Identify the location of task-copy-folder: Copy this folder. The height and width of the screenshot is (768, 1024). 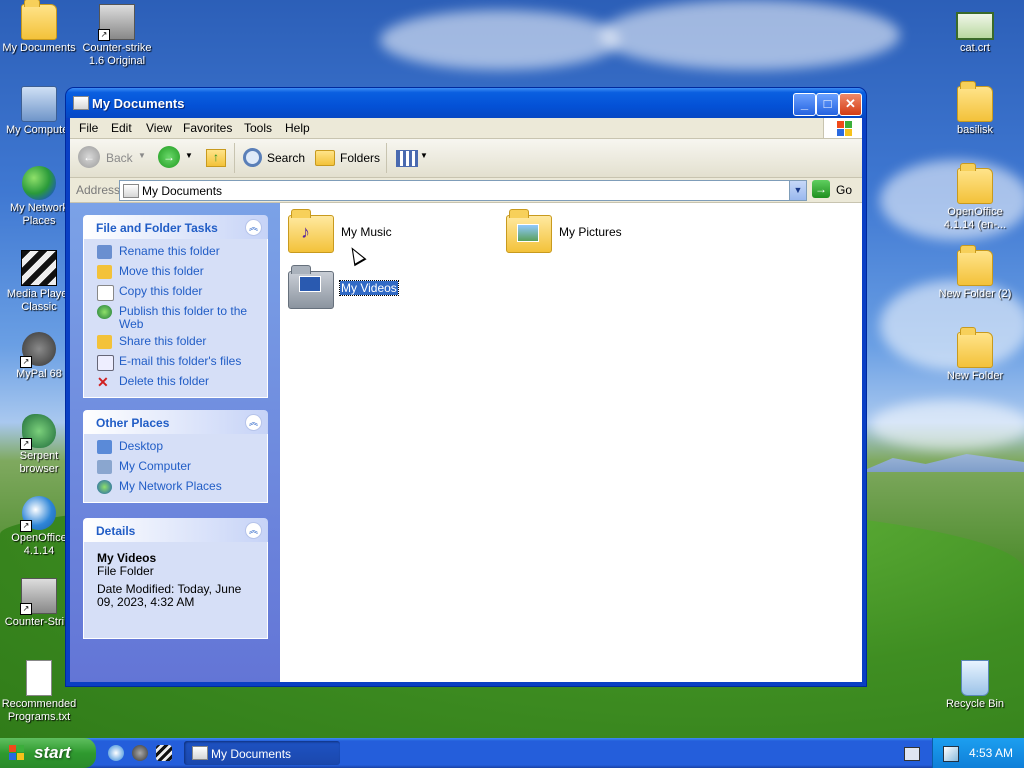
(175, 295).